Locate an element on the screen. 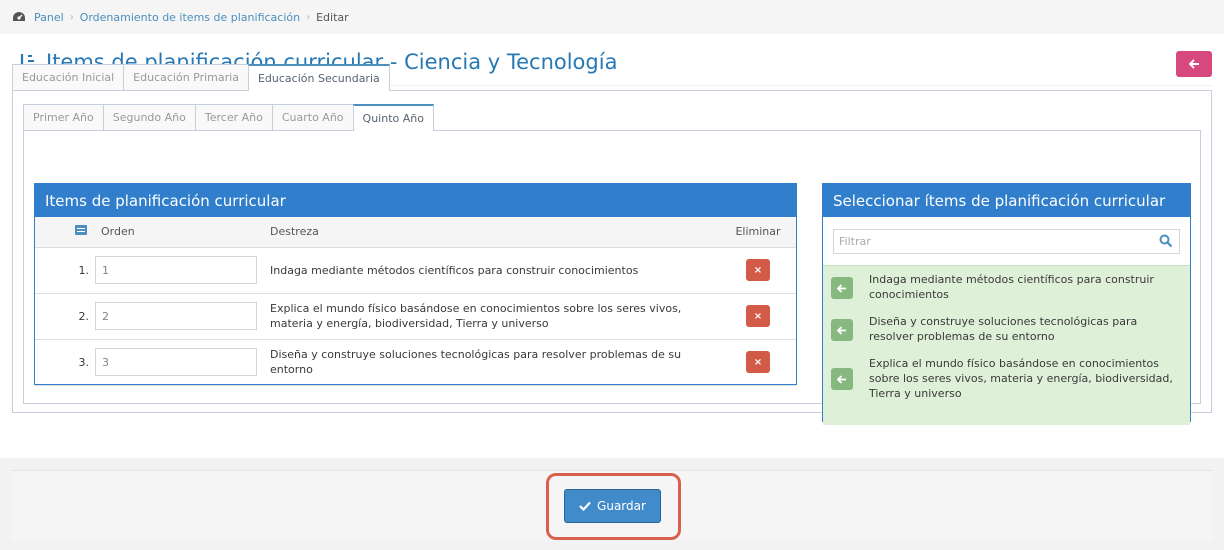  filter-input is located at coordinates (1006, 241).